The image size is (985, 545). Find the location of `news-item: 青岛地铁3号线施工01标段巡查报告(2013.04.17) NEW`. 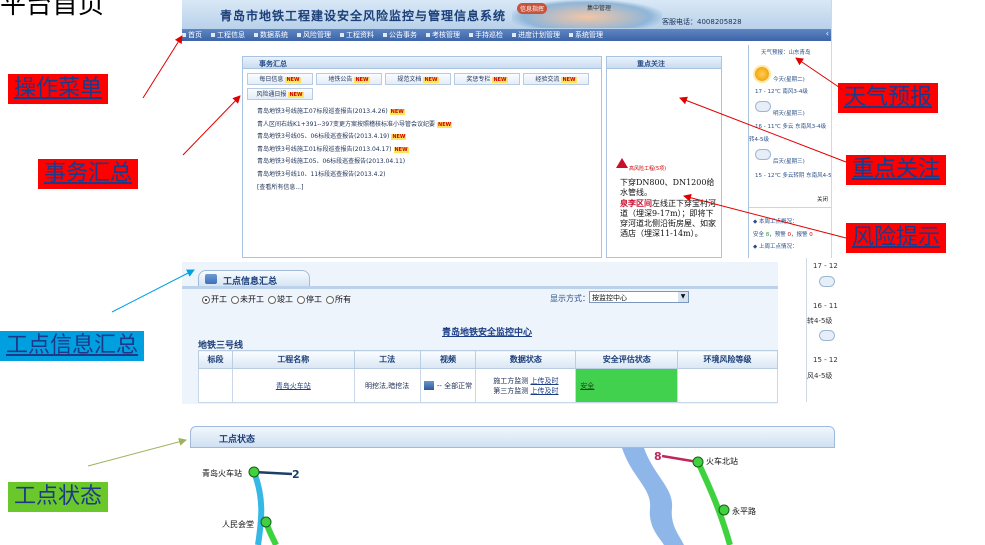

news-item: 青岛地铁3号线施工01标段巡查报告(2013.04.17) NEW is located at coordinates (429, 150).